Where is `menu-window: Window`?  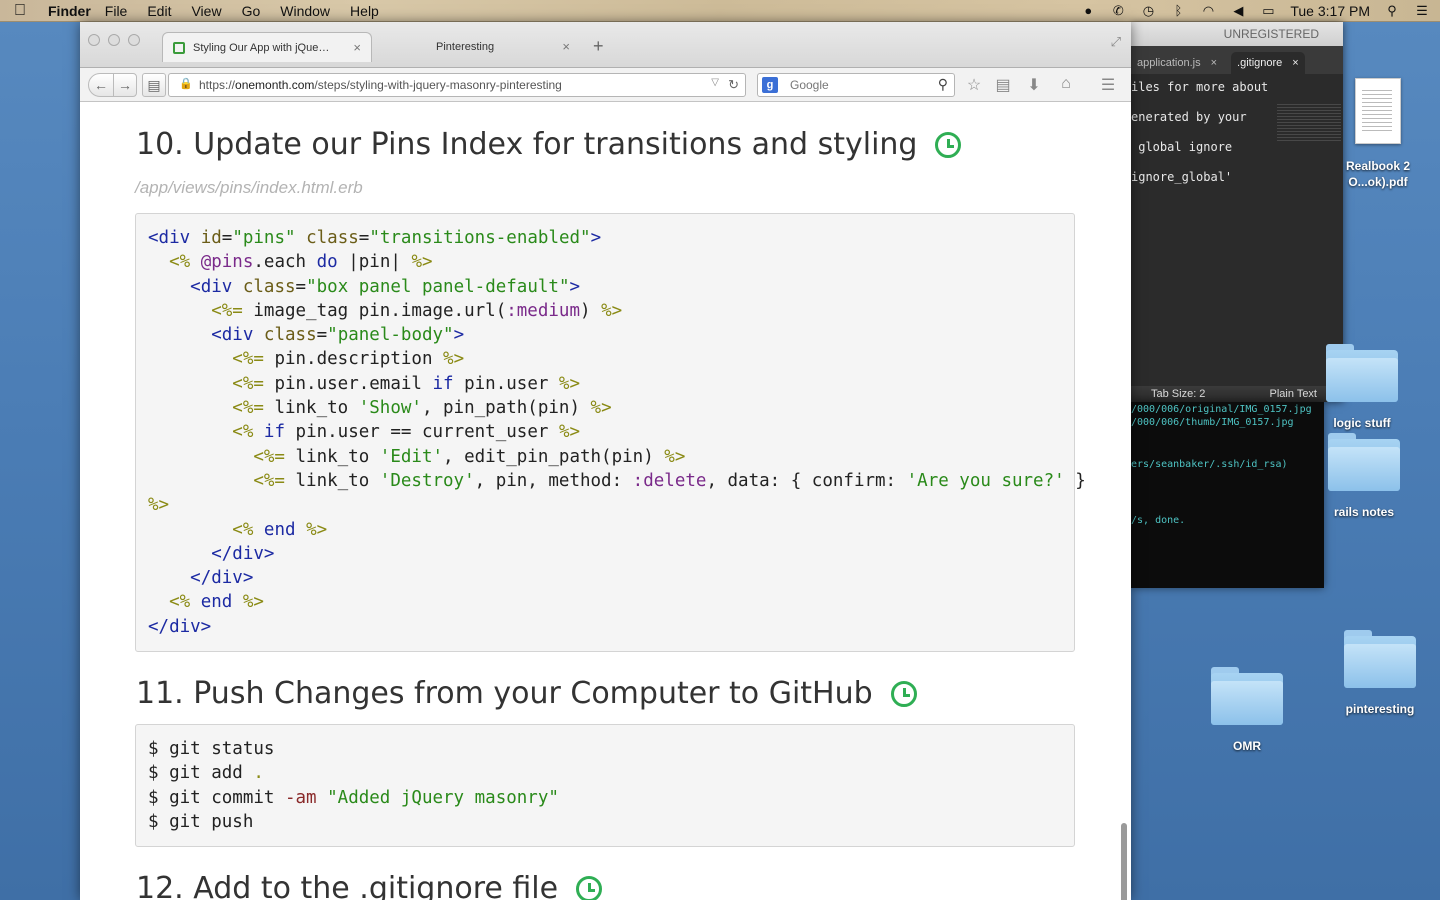
menu-window: Window is located at coordinates (305, 11).